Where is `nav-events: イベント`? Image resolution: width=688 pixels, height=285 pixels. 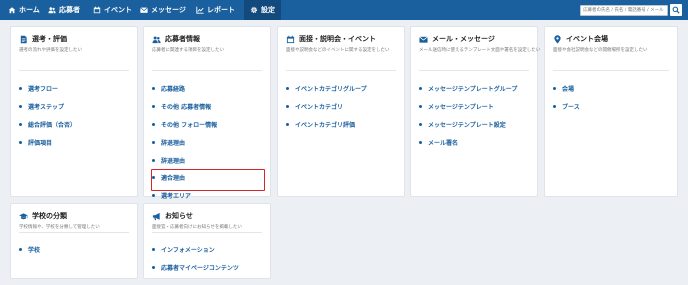 nav-events: イベント is located at coordinates (112, 10).